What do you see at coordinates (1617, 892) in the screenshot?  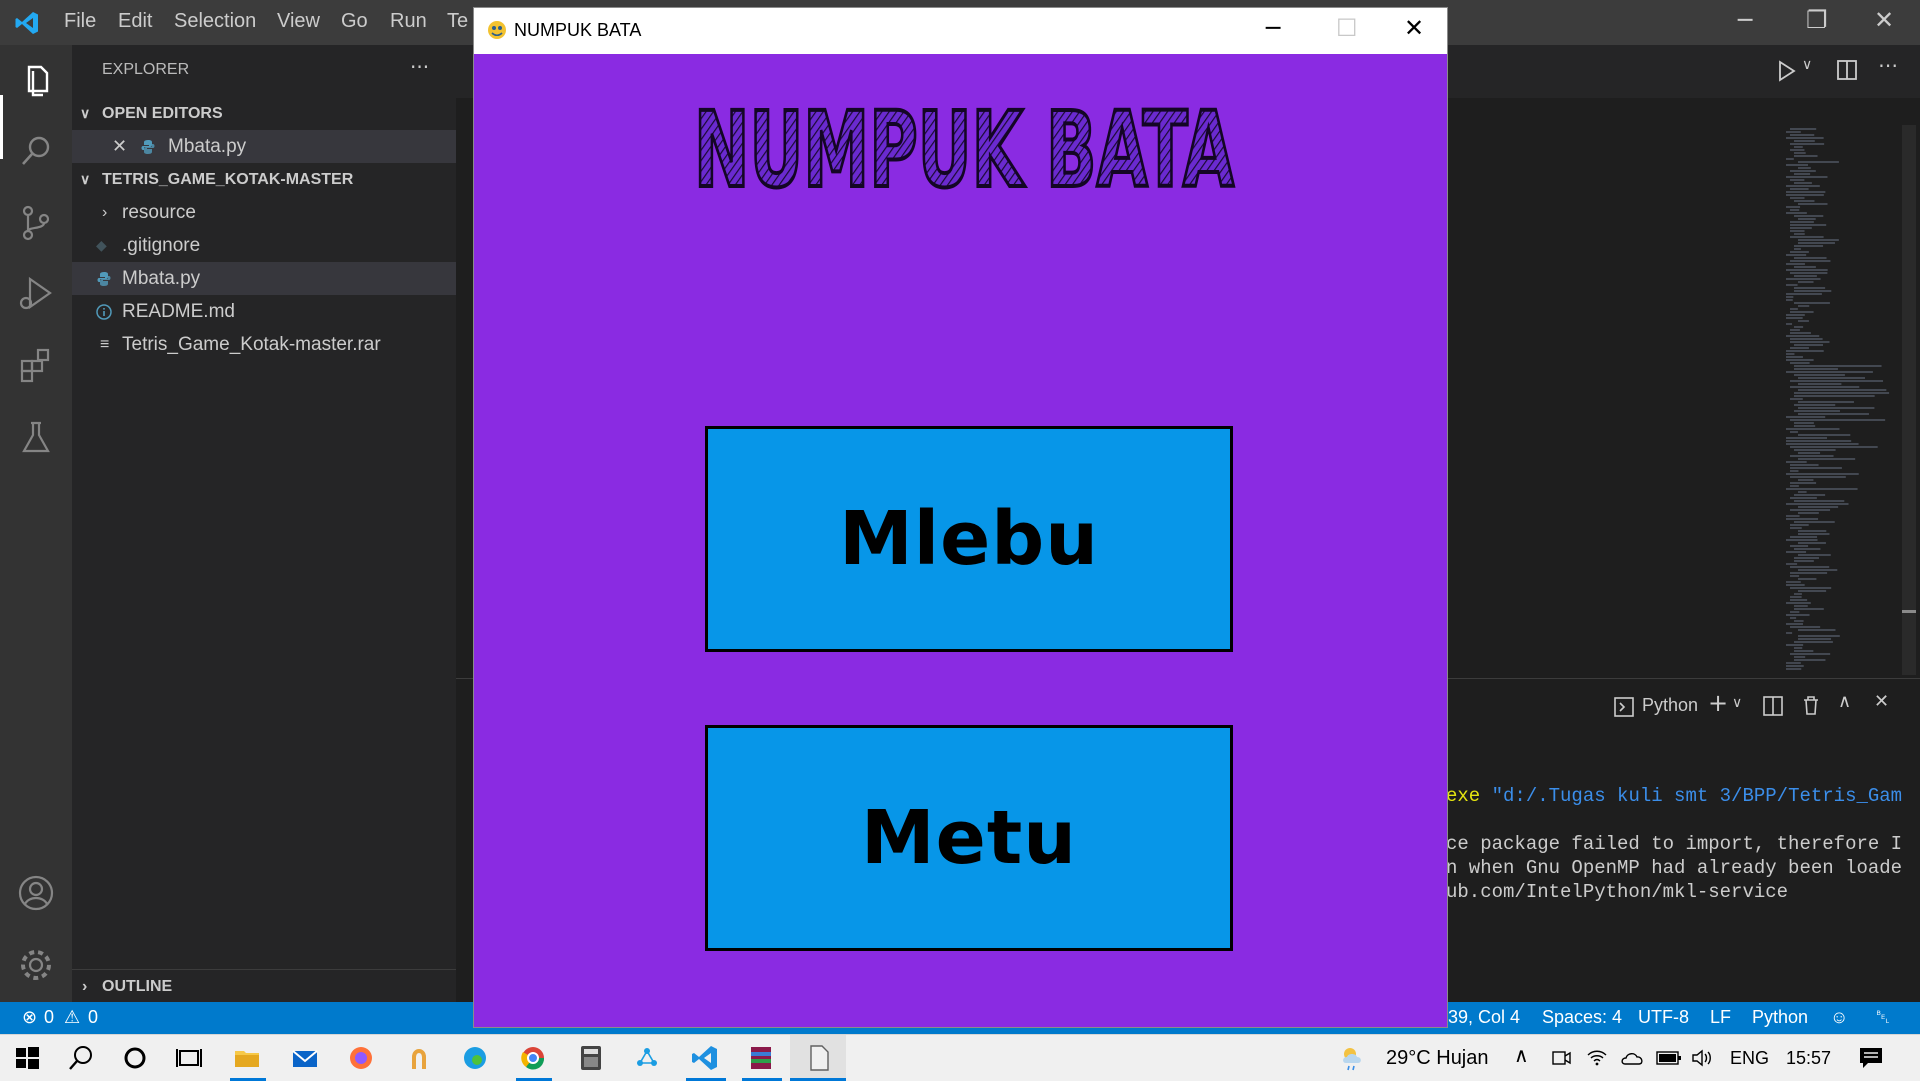 I see `terminal-line: ub.com/IntelPython/mkl-service` at bounding box center [1617, 892].